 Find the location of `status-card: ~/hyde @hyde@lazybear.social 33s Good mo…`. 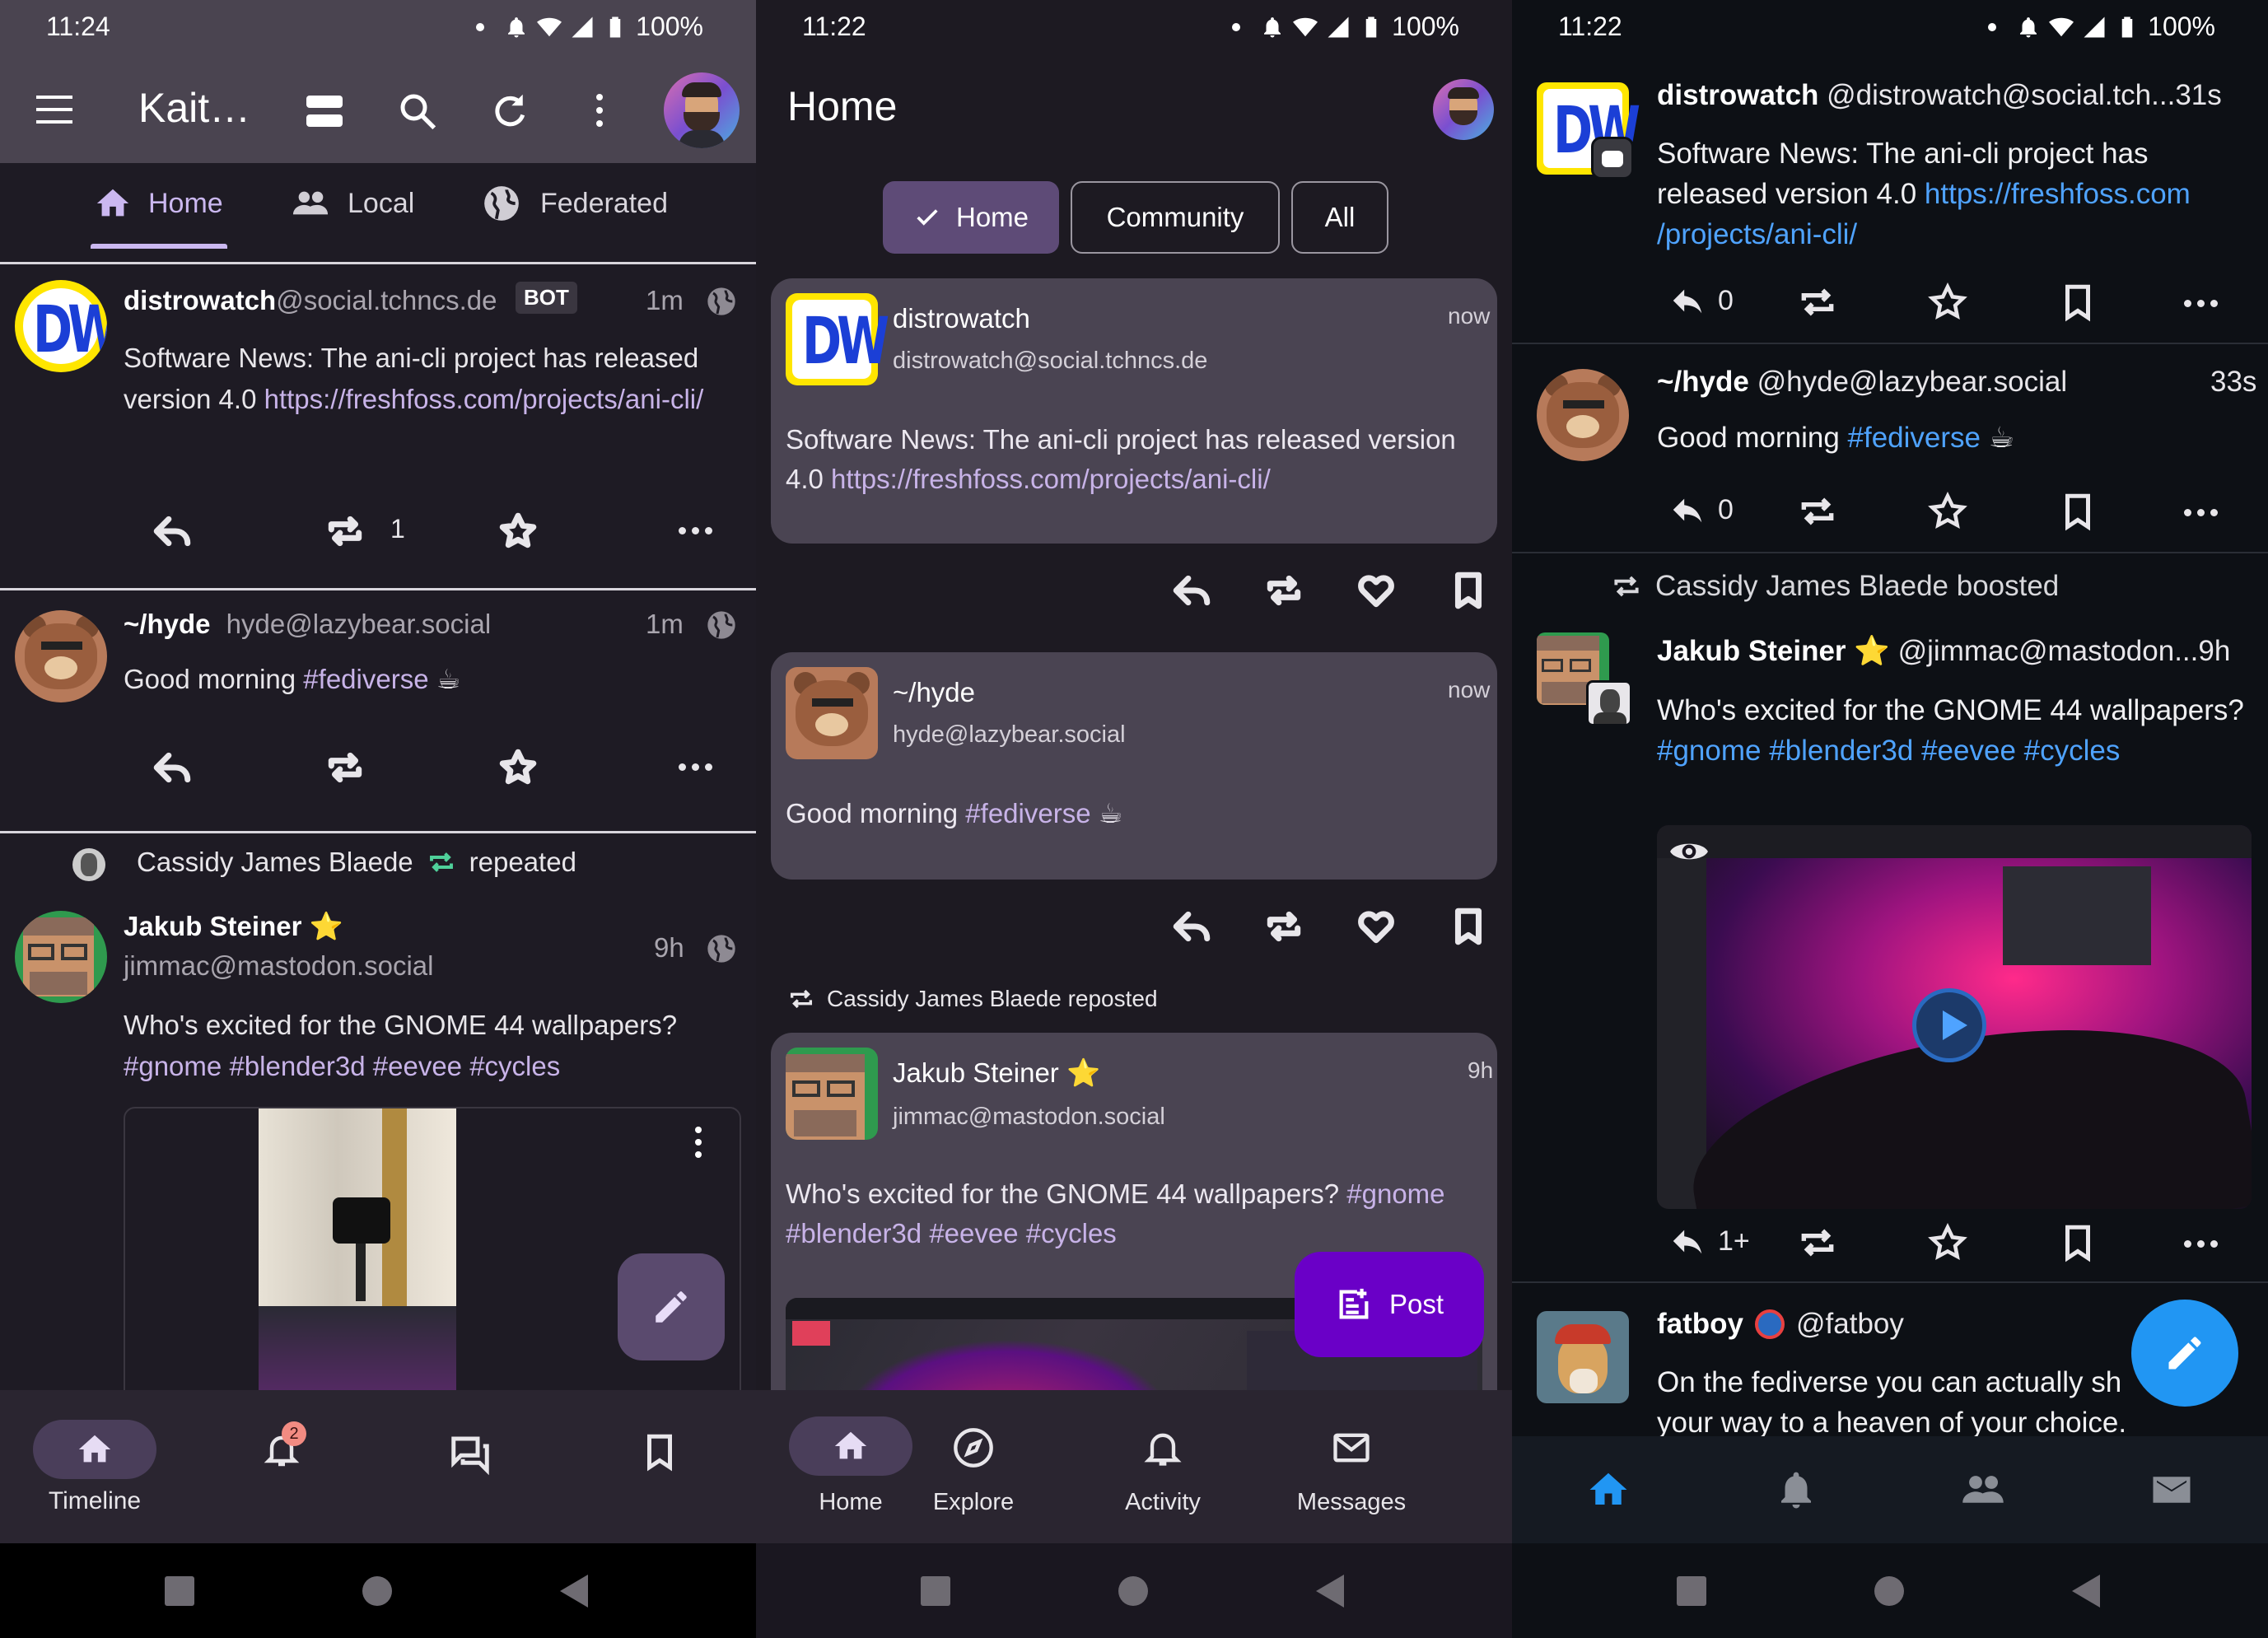

status-card: ~/hyde @hyde@lazybear.social 33s Good mo… is located at coordinates (1890, 448).